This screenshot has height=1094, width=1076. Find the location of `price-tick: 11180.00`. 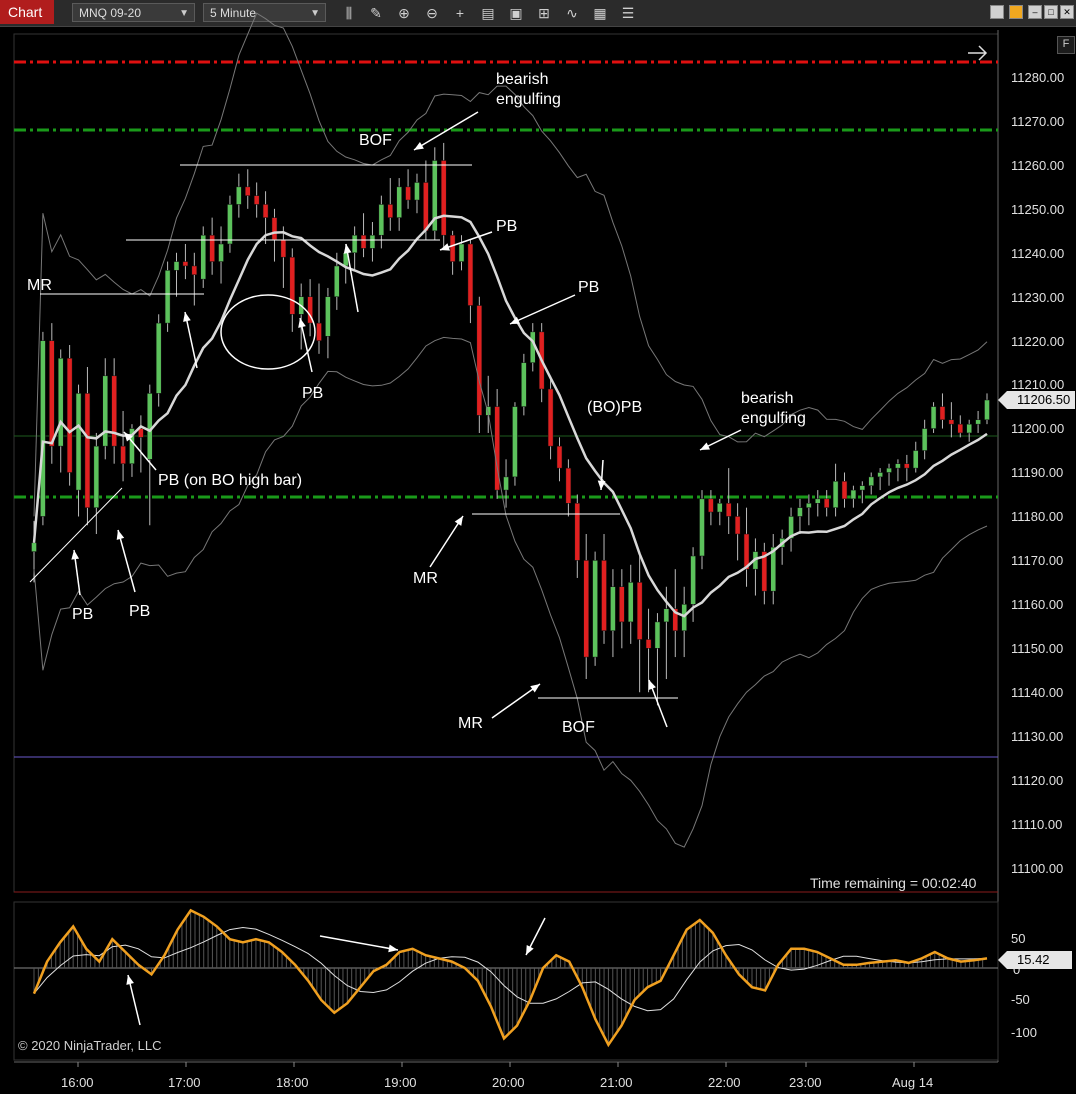

price-tick: 11180.00 is located at coordinates (1037, 516).